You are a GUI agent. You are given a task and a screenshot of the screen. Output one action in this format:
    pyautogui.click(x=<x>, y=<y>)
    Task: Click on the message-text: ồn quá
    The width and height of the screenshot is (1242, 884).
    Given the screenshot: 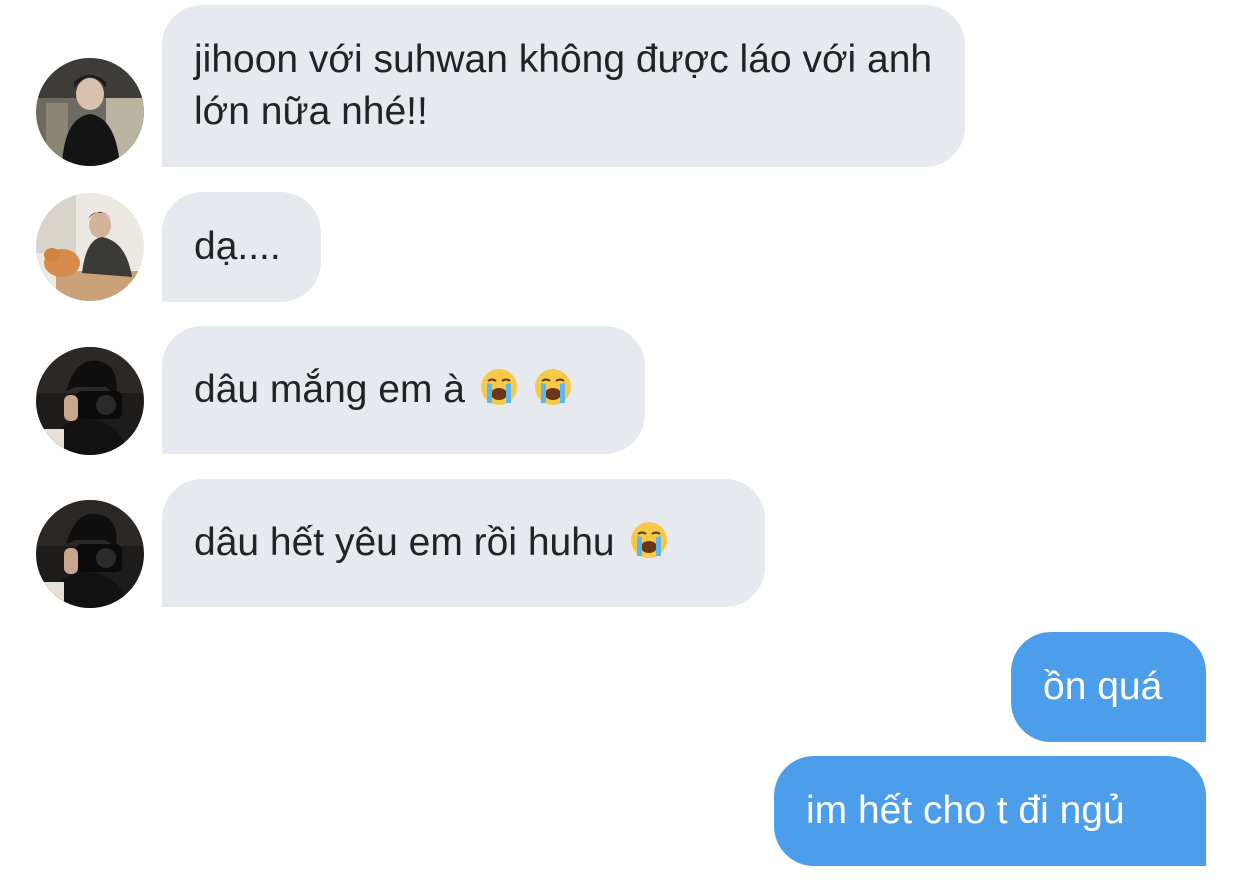 What is the action you would take?
    pyautogui.click(x=1103, y=686)
    